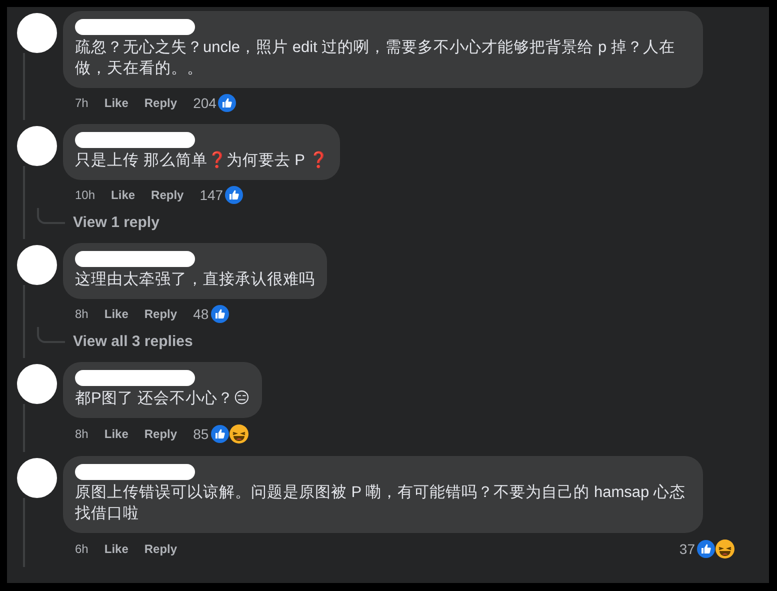 Image resolution: width=777 pixels, height=591 pixels. Describe the element at coordinates (204, 103) in the screenshot. I see `reaction-count: 204` at that location.